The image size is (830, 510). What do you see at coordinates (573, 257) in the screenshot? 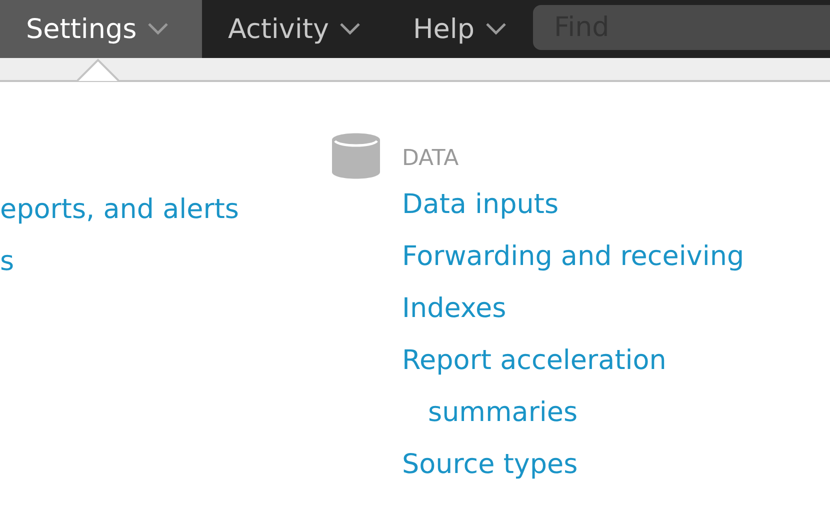
I see `menu-link: Forwarding and receiving` at bounding box center [573, 257].